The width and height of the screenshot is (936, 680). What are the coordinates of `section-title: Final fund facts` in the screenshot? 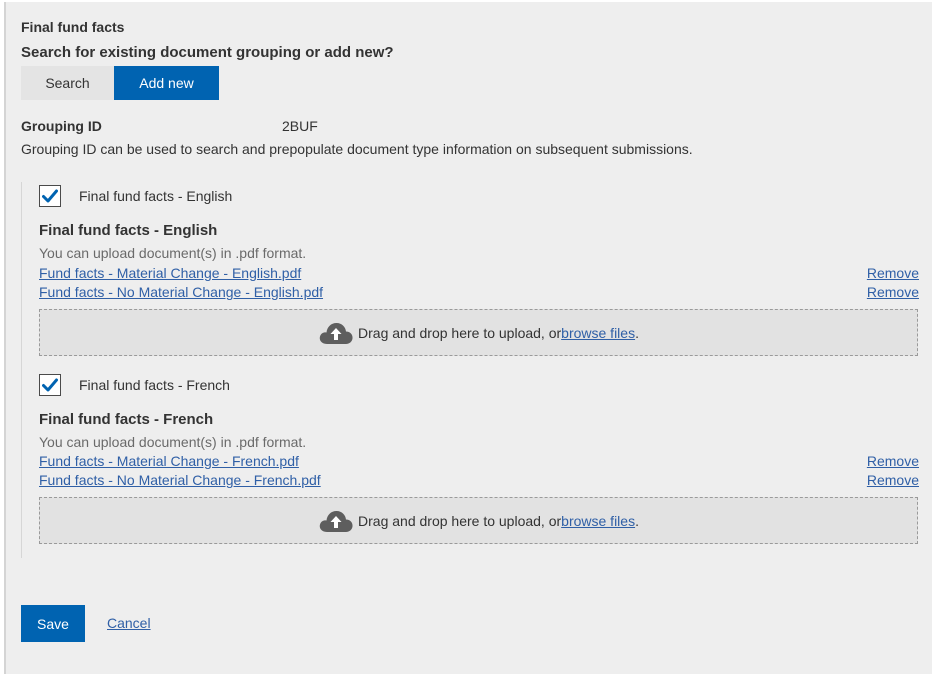 It's located at (73, 27).